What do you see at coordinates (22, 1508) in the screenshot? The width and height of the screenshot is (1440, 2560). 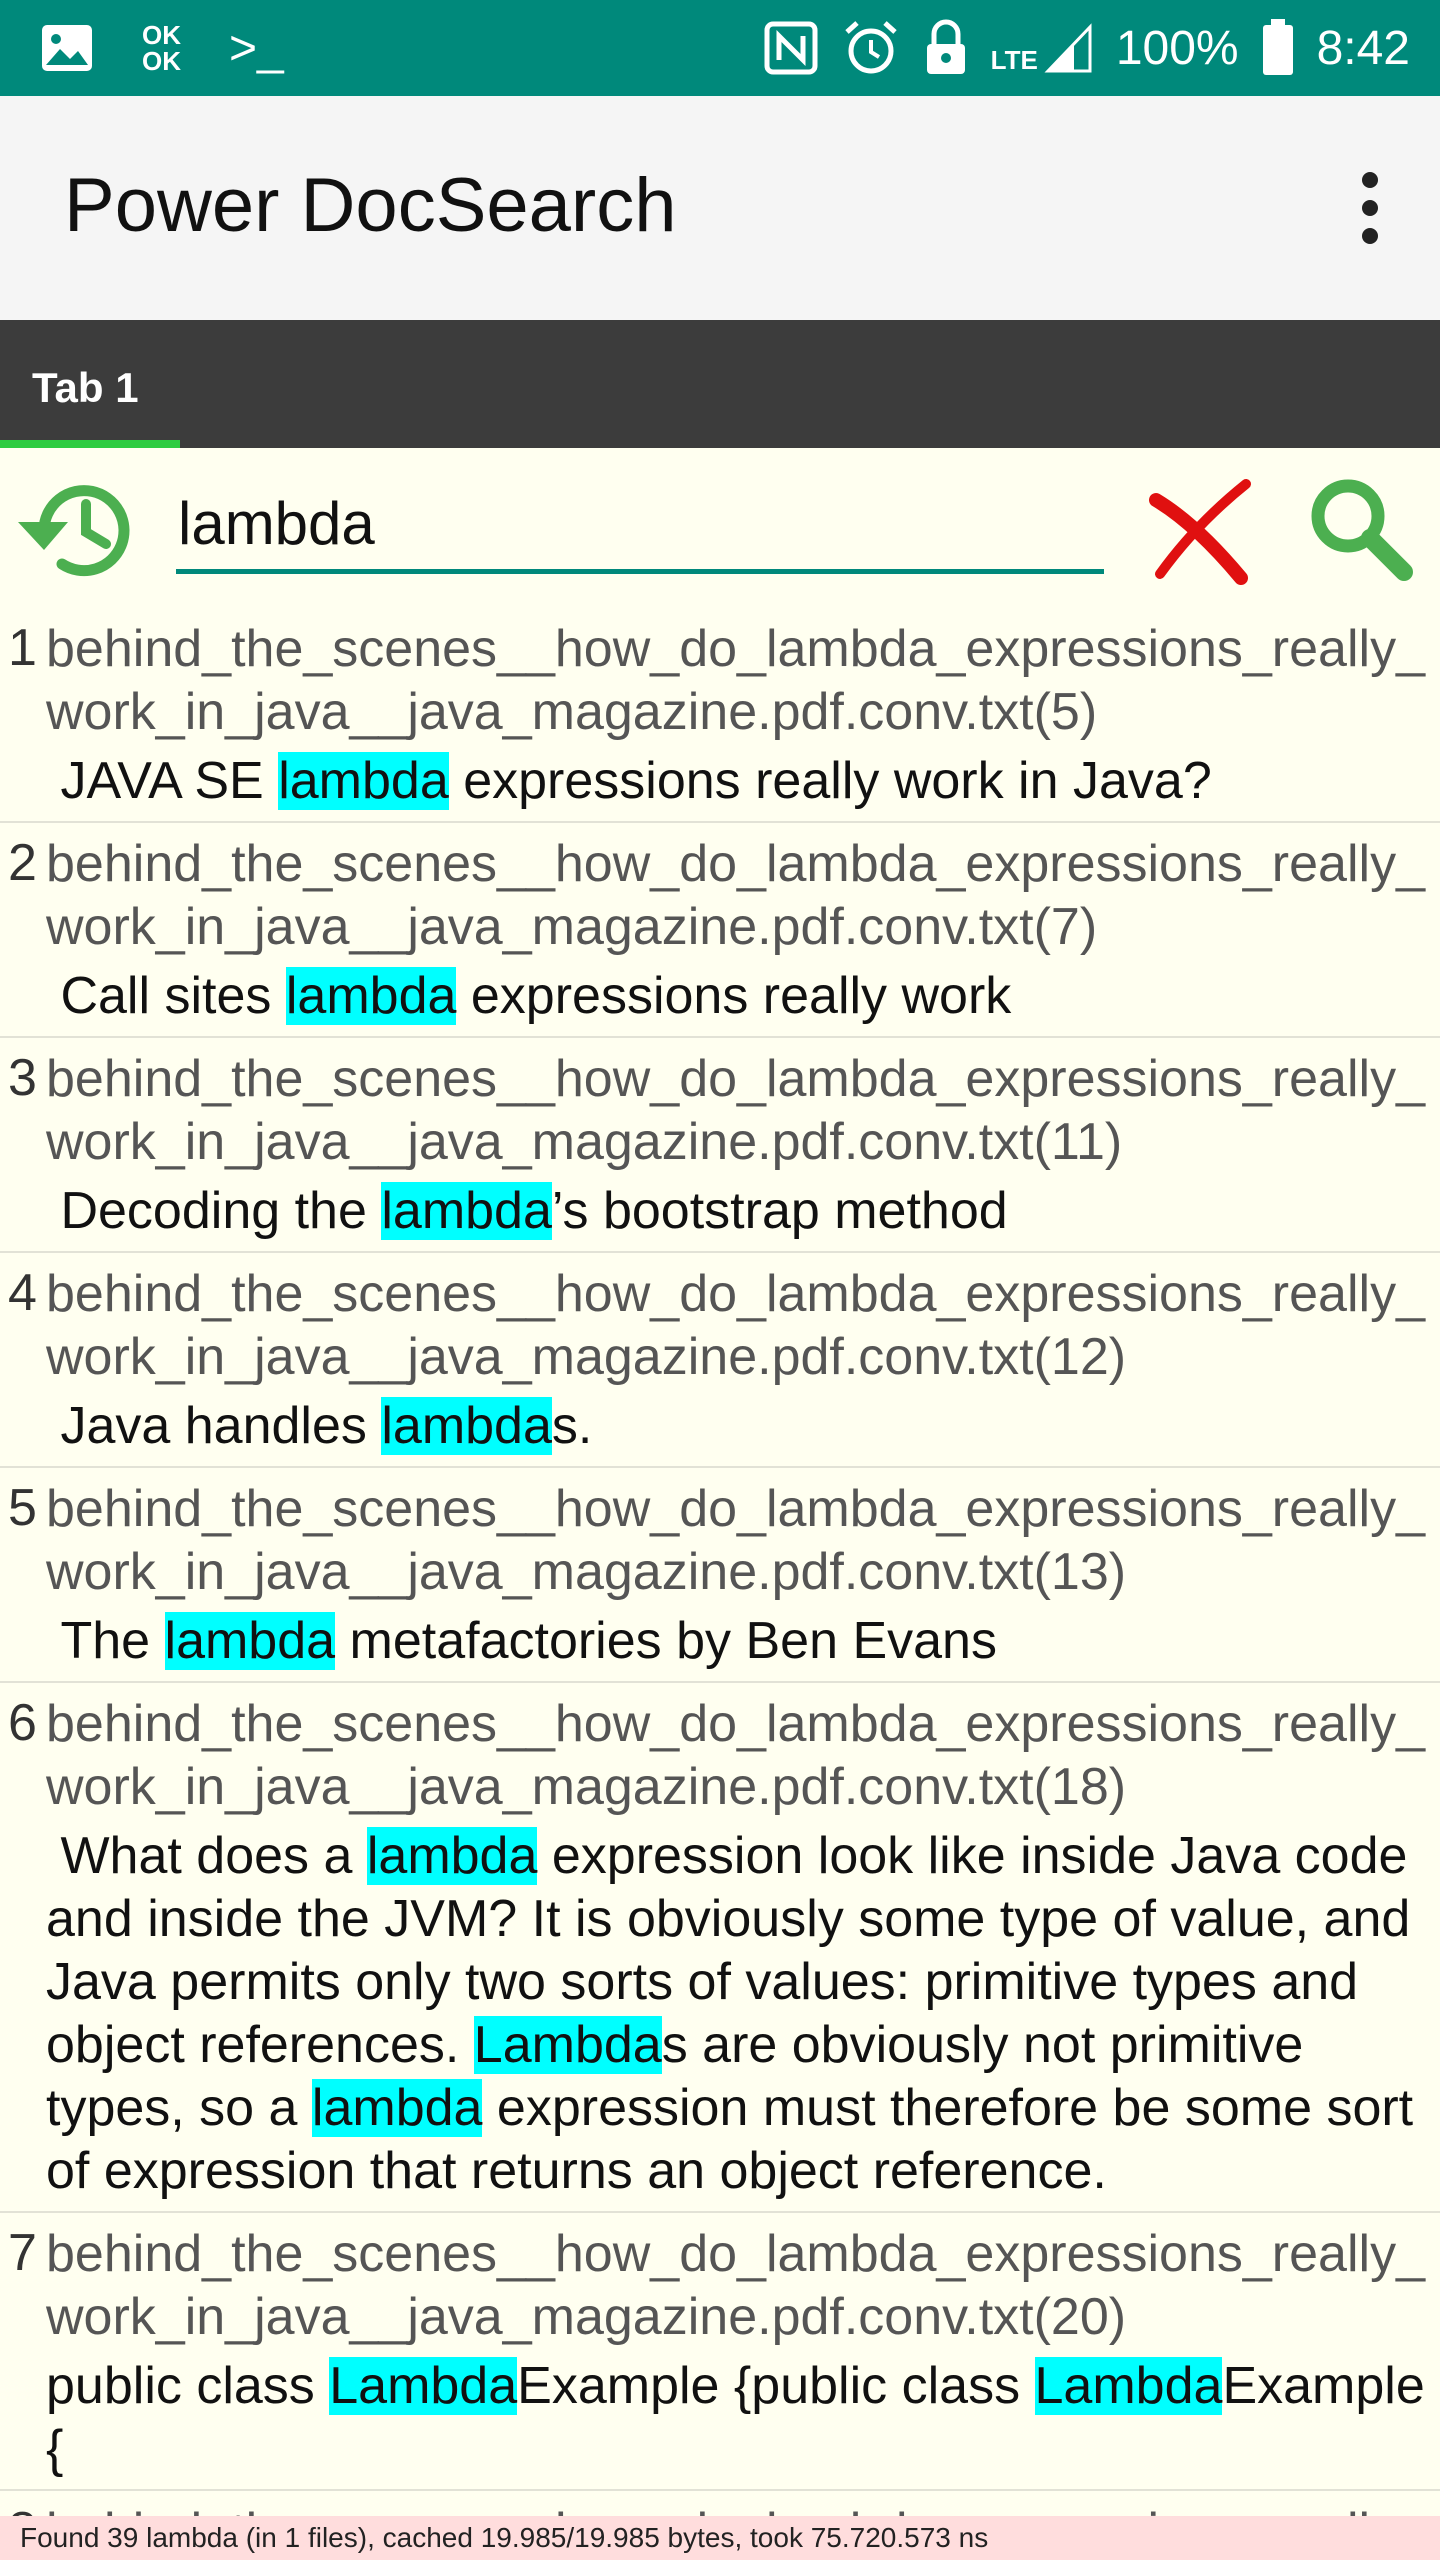 I see `result-number: 5` at bounding box center [22, 1508].